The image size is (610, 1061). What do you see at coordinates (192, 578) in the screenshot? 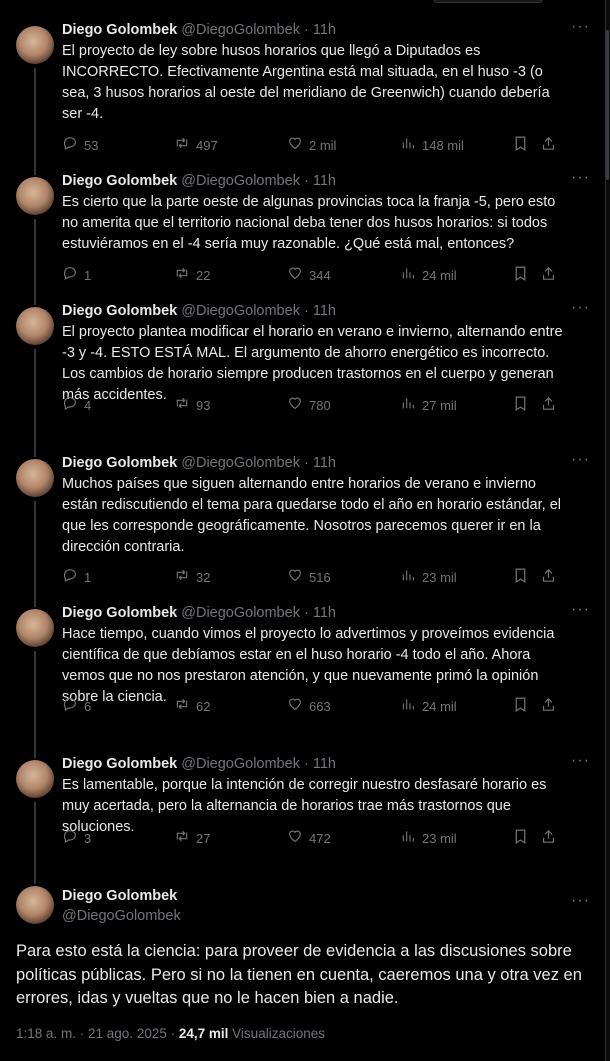
I see `repost-button: 32` at bounding box center [192, 578].